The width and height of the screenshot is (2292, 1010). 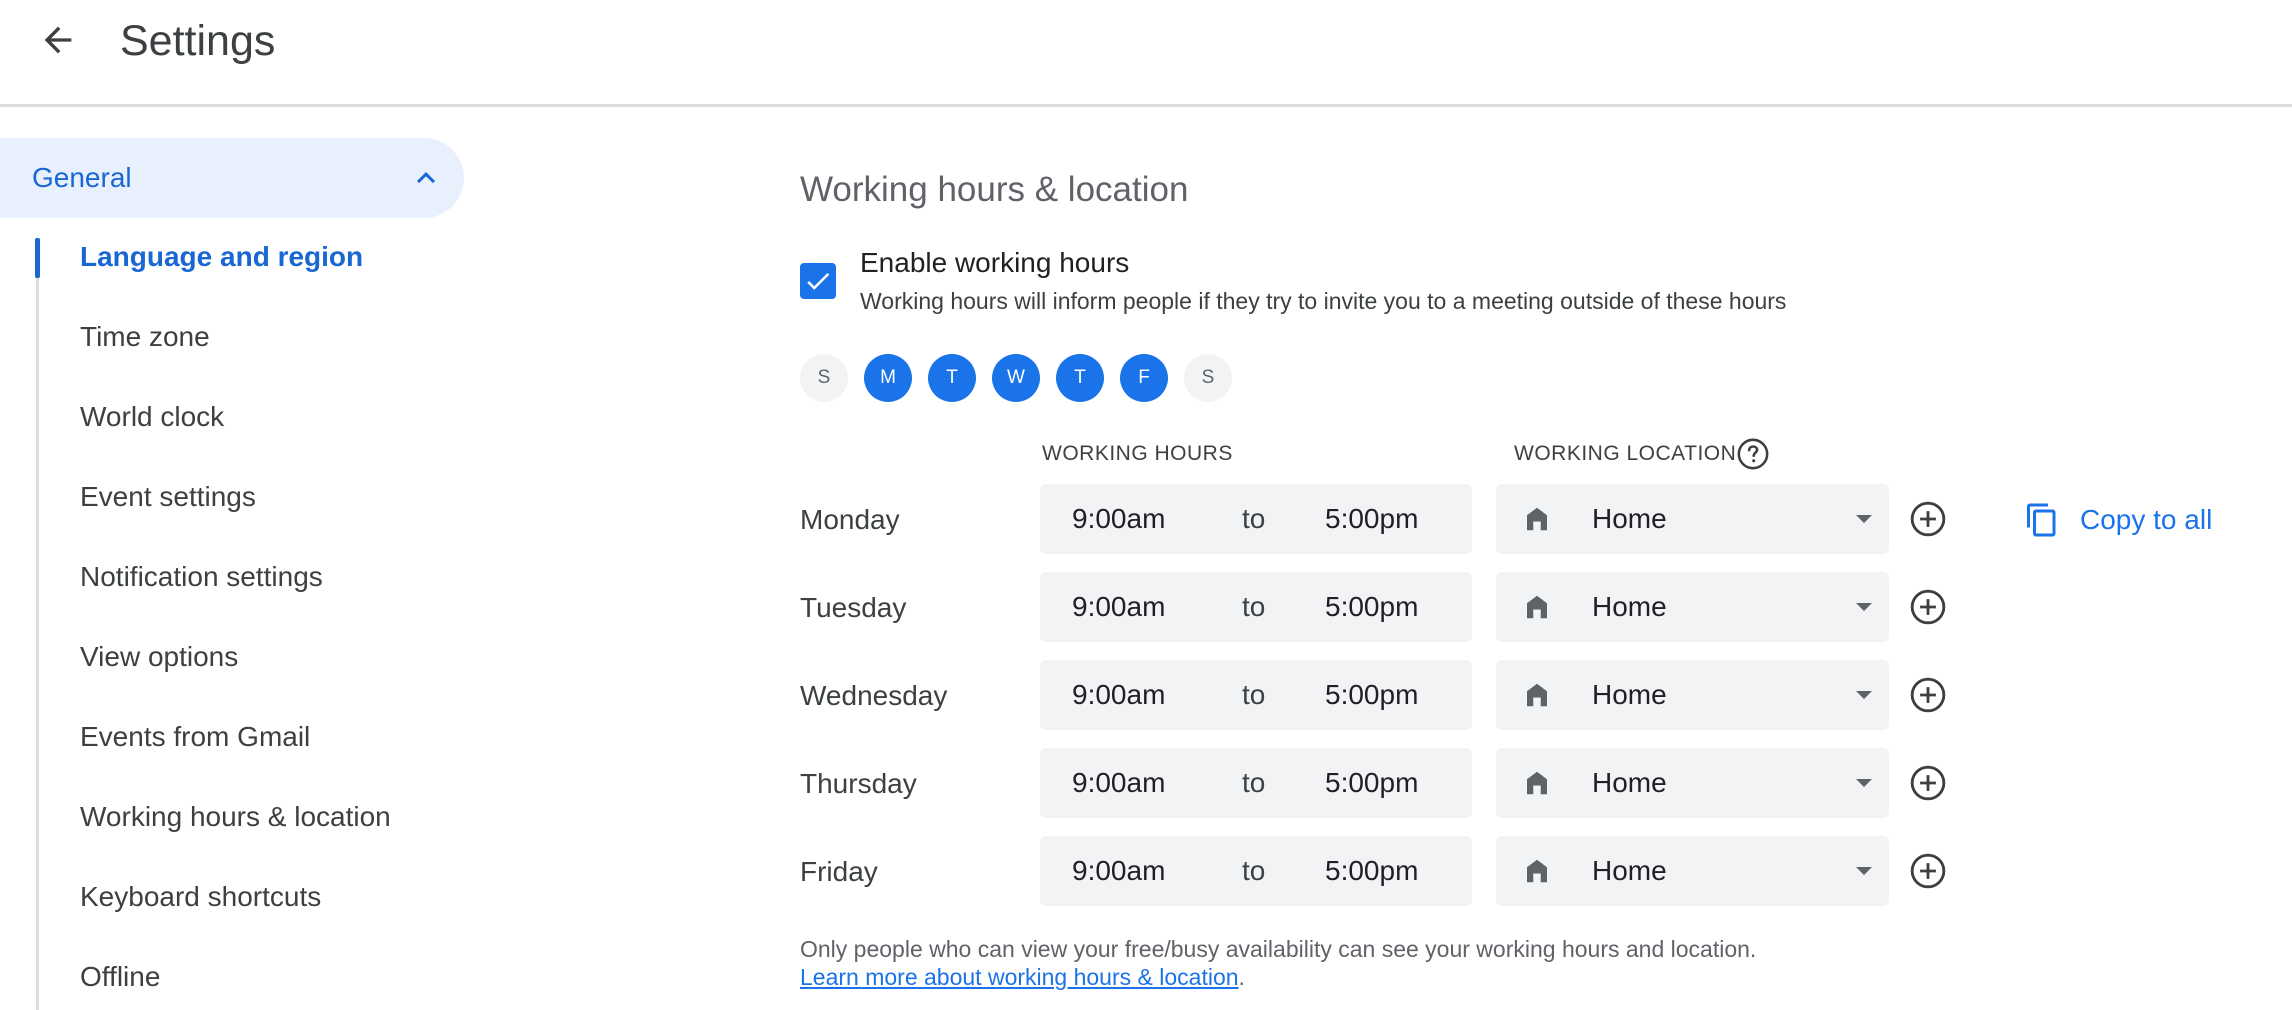 I want to click on sidebar-group-general: General, so click(x=232, y=178).